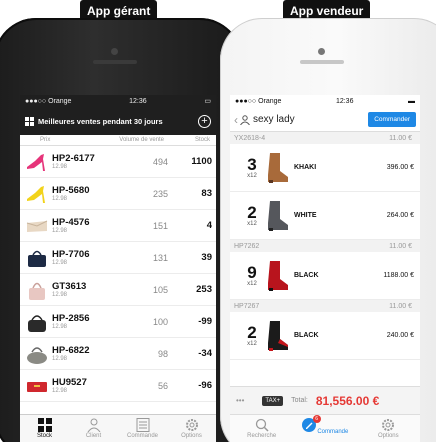 The image size is (436, 442). I want to click on pink-bag-icon, so click(37, 290).